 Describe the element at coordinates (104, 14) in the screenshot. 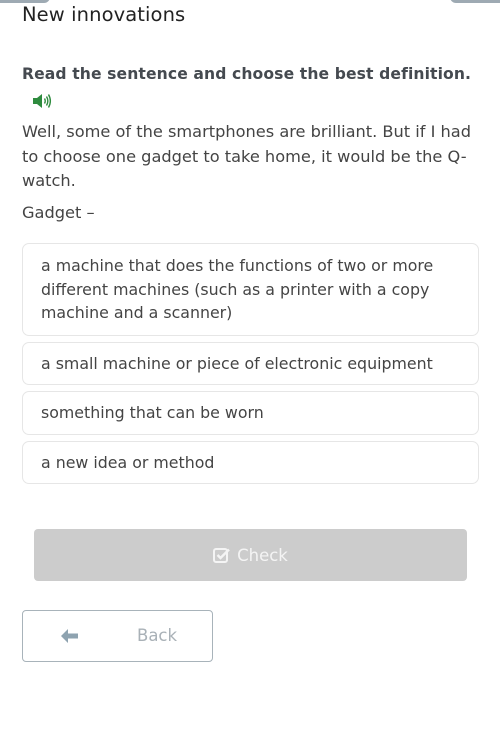

I see `page-title: New innovations` at that location.